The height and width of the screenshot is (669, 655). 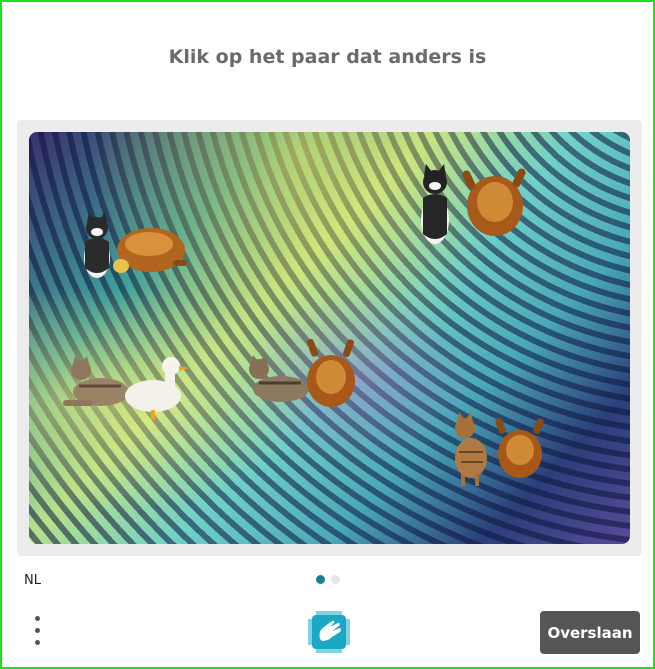 I want to click on page-dot-active, so click(x=320, y=579).